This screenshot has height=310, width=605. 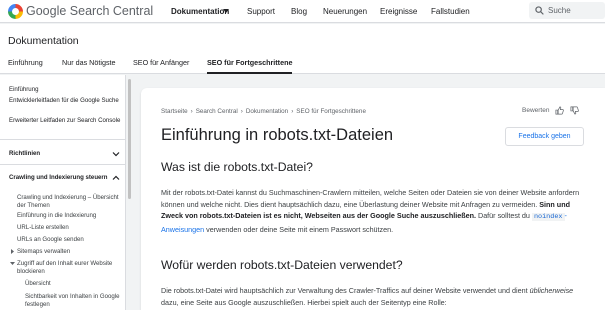 What do you see at coordinates (65, 121) in the screenshot?
I see `nav-item-advanced-guide: Erweiterter Leitfaden zur Search Console` at bounding box center [65, 121].